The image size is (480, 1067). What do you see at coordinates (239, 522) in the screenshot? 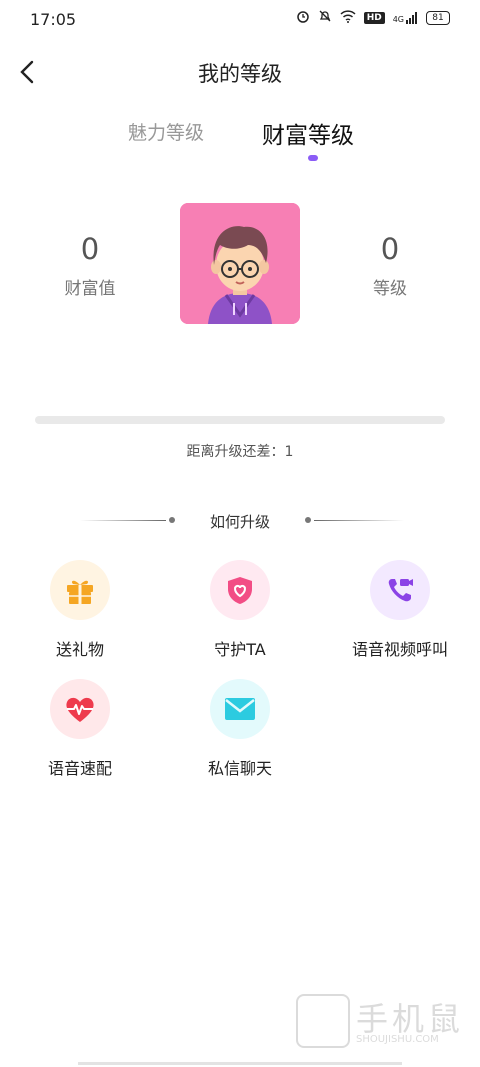
I see `section-title: 如何升级` at bounding box center [239, 522].